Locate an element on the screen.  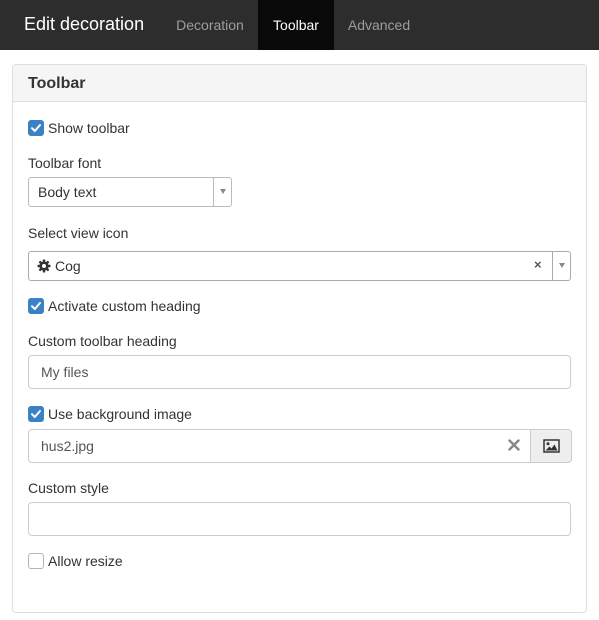
allow-resize-label: Allow resize is located at coordinates (85, 561).